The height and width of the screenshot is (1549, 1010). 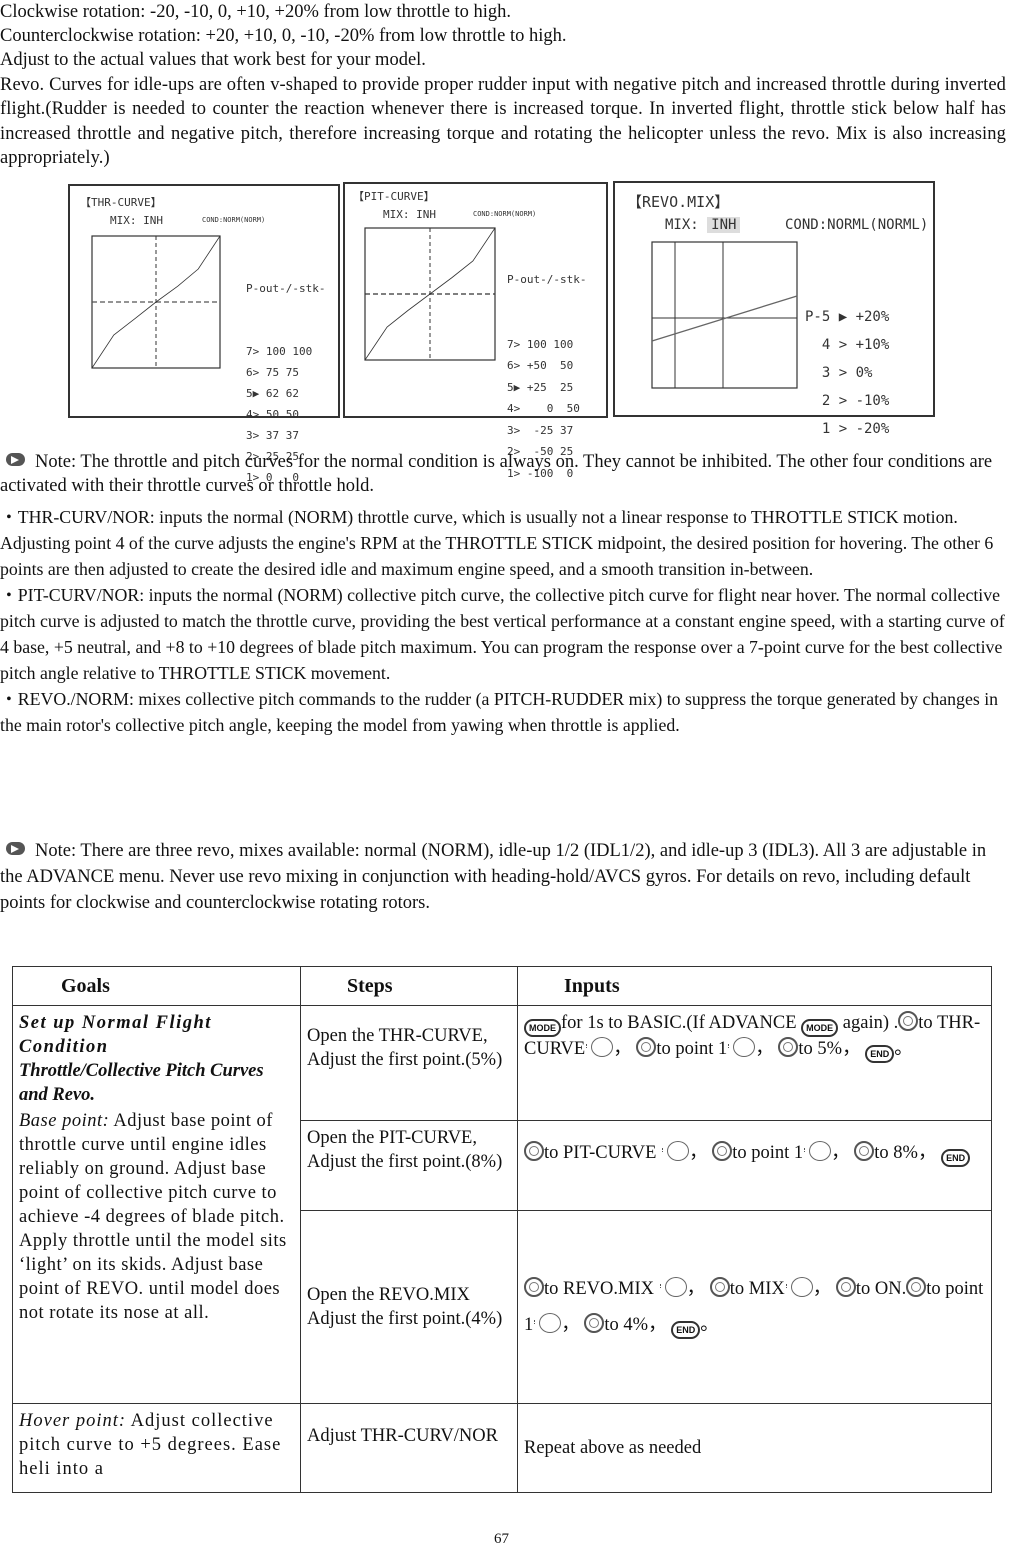 What do you see at coordinates (754, 1448) in the screenshot?
I see `input-cell: Repeat above as needed` at bounding box center [754, 1448].